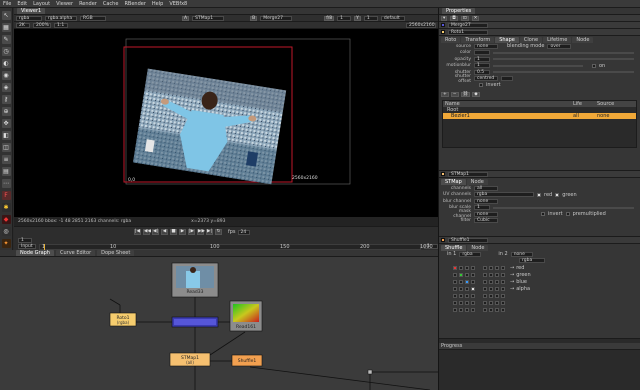 This screenshot has height=390, width=640. Describe the element at coordinates (461, 288) in the screenshot. I see `shuffle-alpha-g` at that location.